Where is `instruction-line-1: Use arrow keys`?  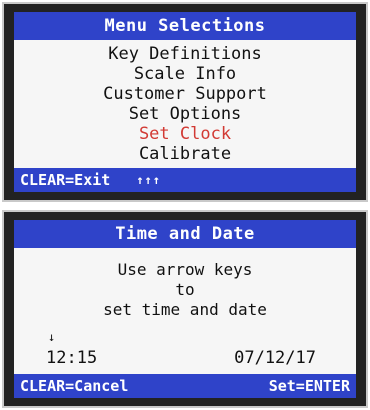
instruction-line-1: Use arrow keys is located at coordinates (185, 269).